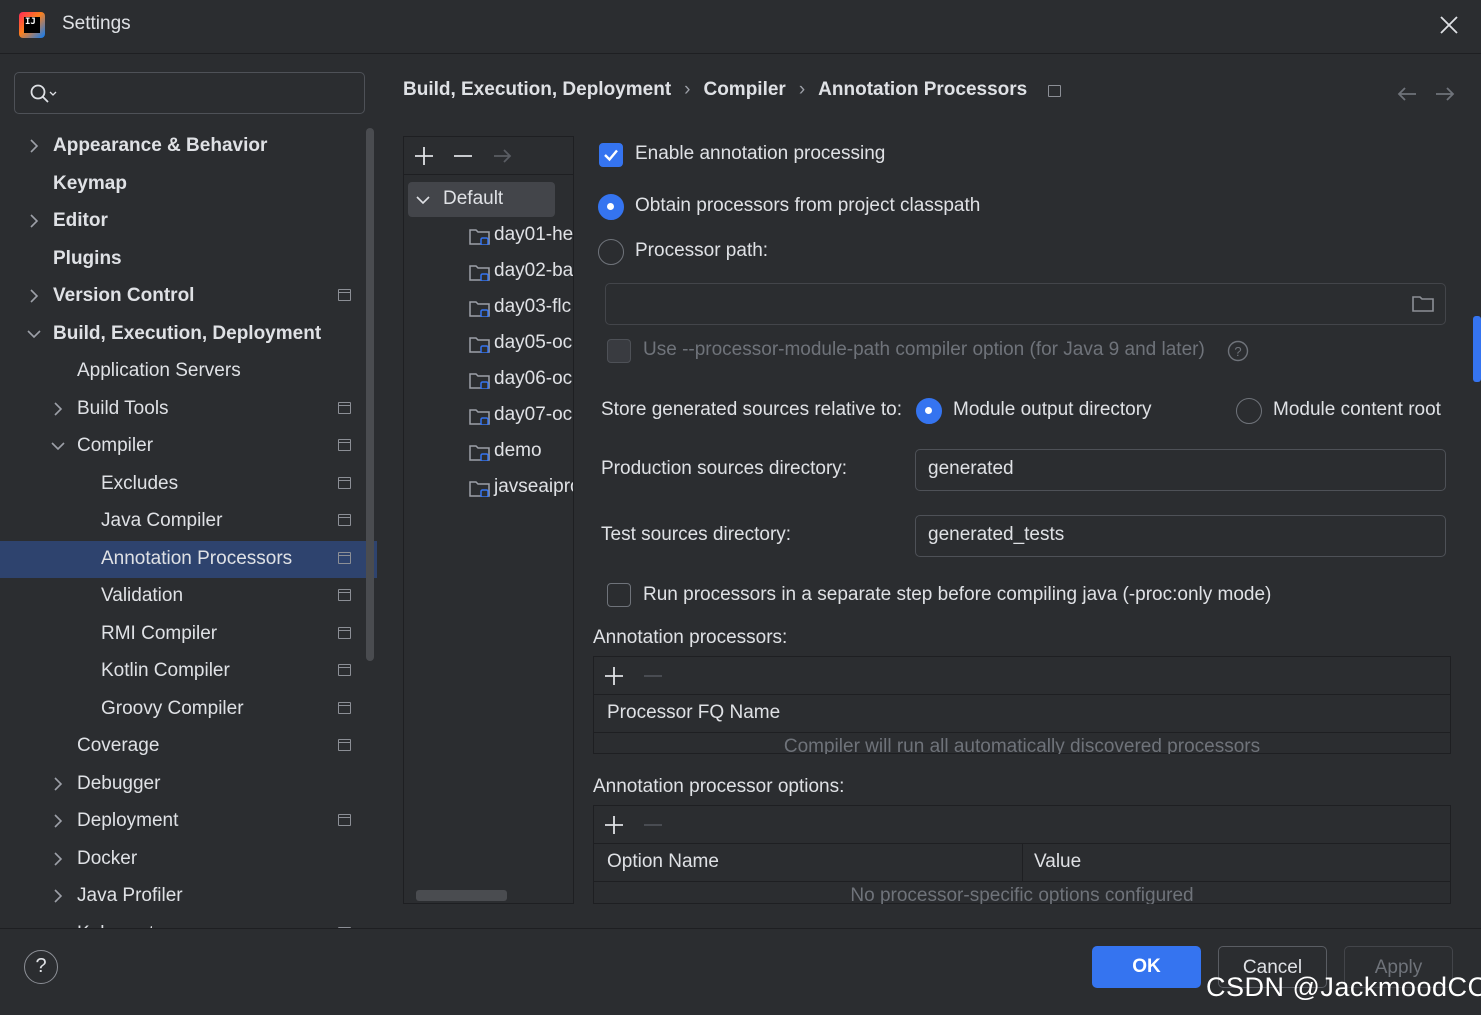  Describe the element at coordinates (188, 784) in the screenshot. I see `sidebar-item: Debugger` at that location.